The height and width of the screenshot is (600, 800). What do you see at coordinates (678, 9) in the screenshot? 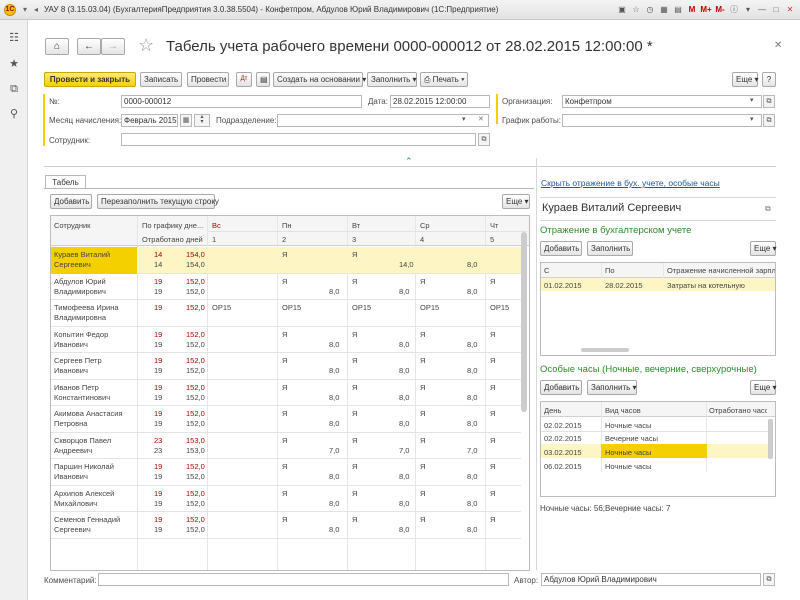
I see `calculator-icon: ▤` at bounding box center [678, 9].